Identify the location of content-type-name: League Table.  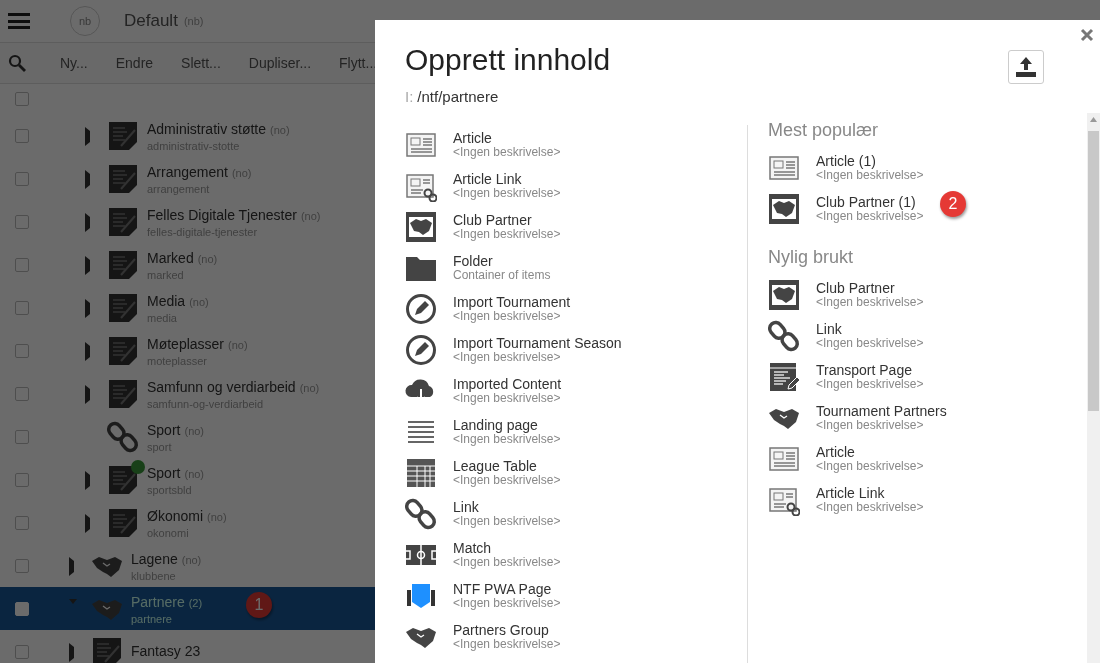
(507, 466).